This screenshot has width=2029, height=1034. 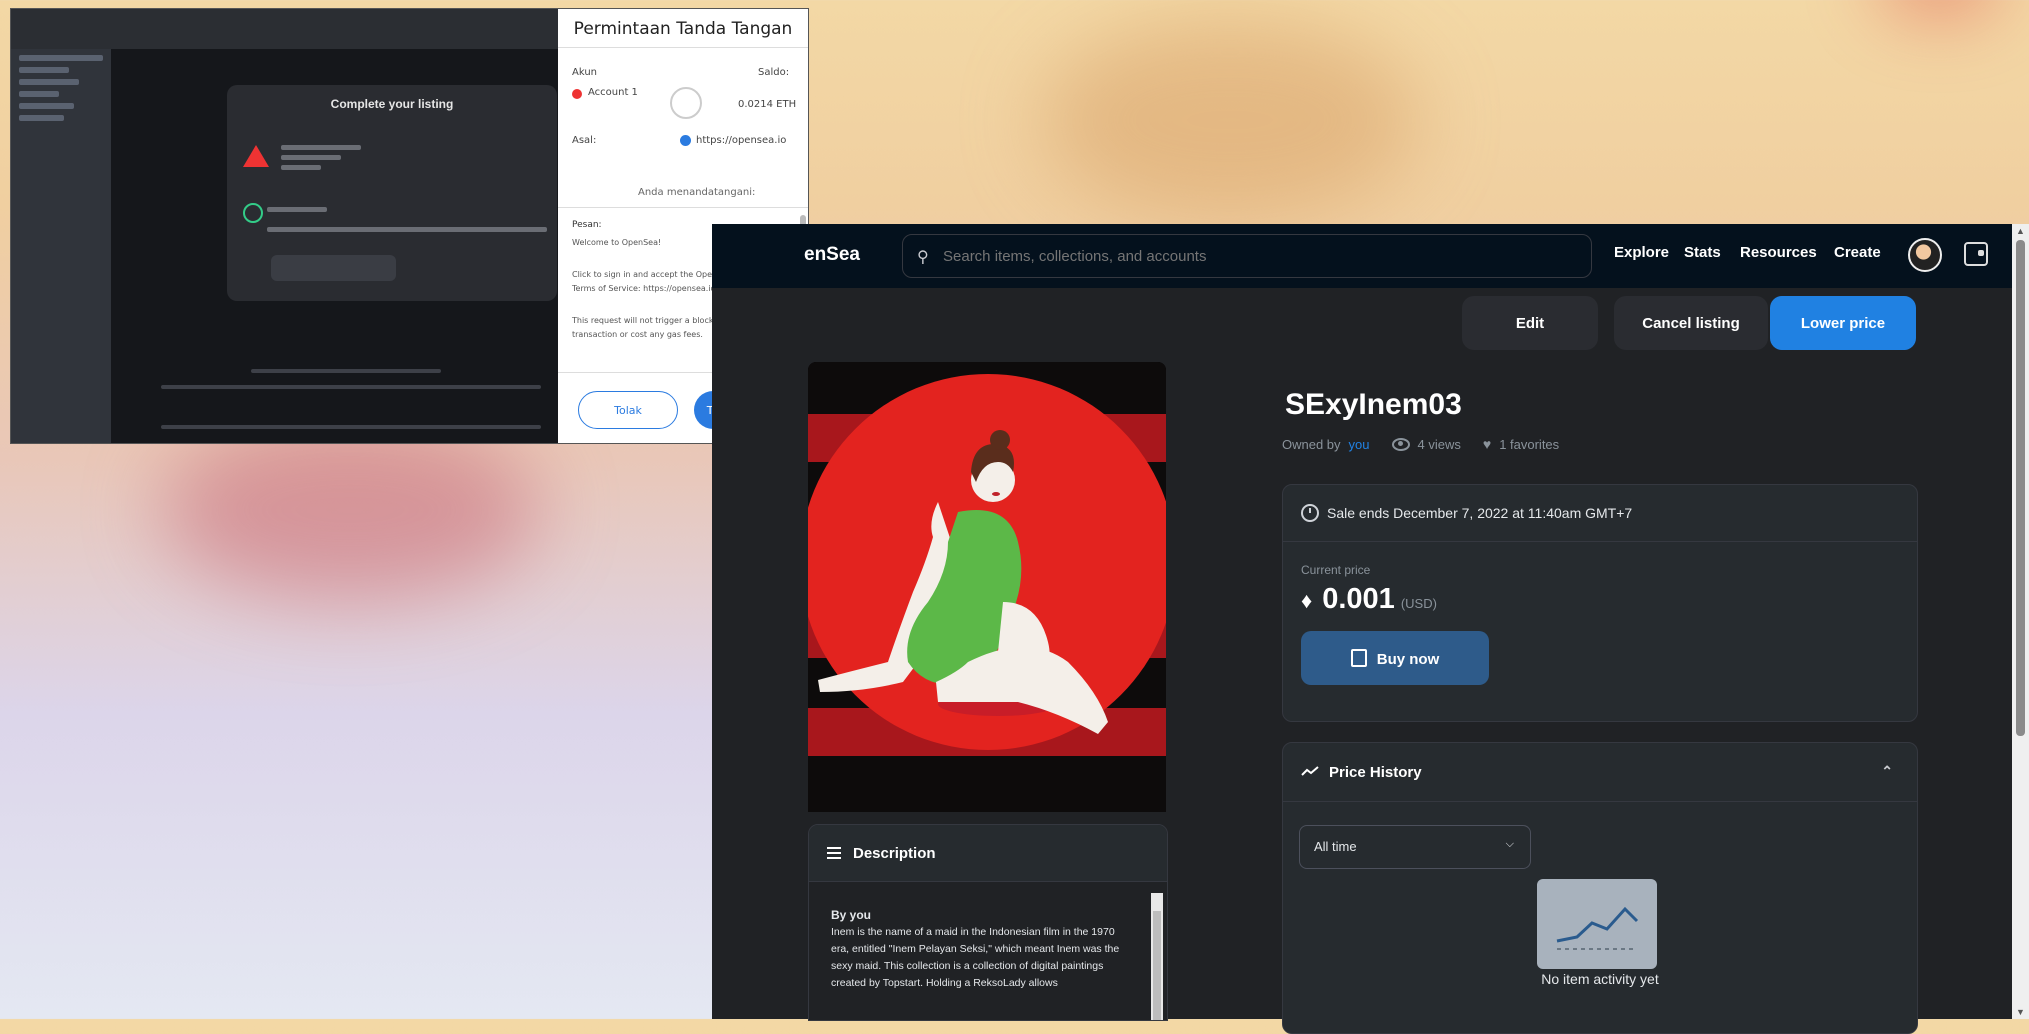 I want to click on nav-stats: Stats, so click(x=1702, y=252).